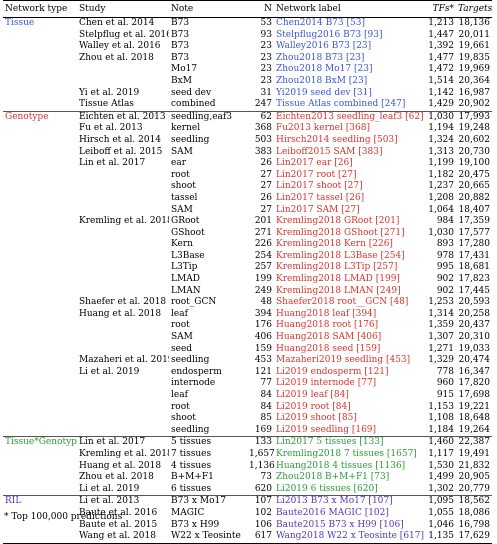 The image size is (497, 544). Describe the element at coordinates (441, 418) in the screenshot. I see `cell-tfs: 1,108` at that location.